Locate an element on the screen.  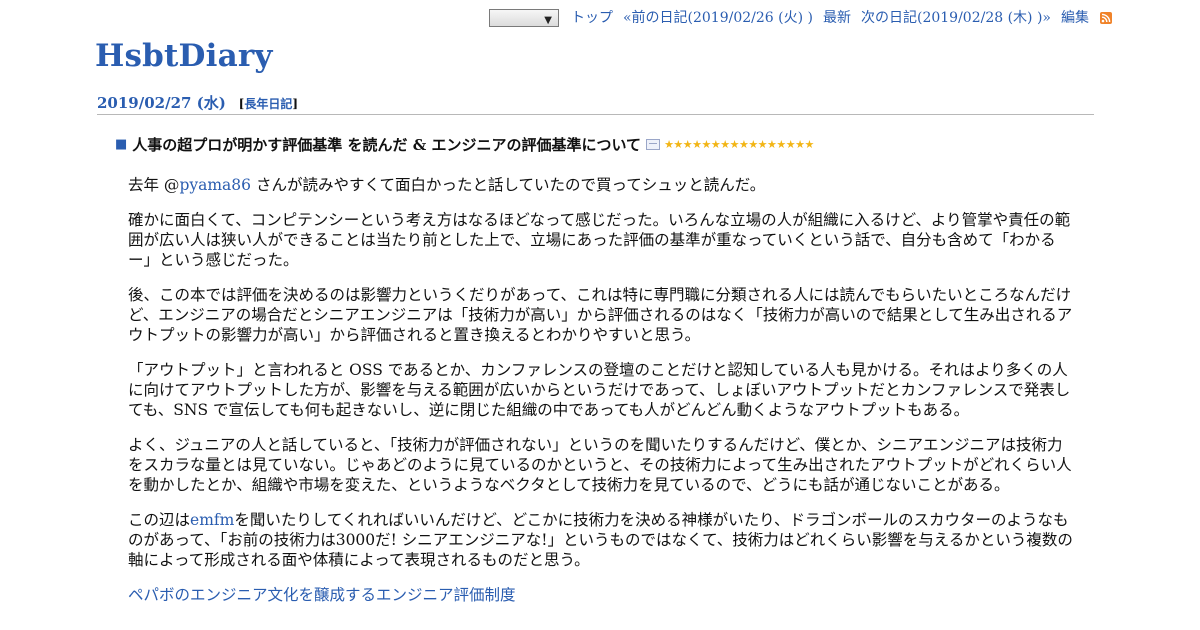
day-date-link: 2019/02/27 (水) is located at coordinates (161, 103).